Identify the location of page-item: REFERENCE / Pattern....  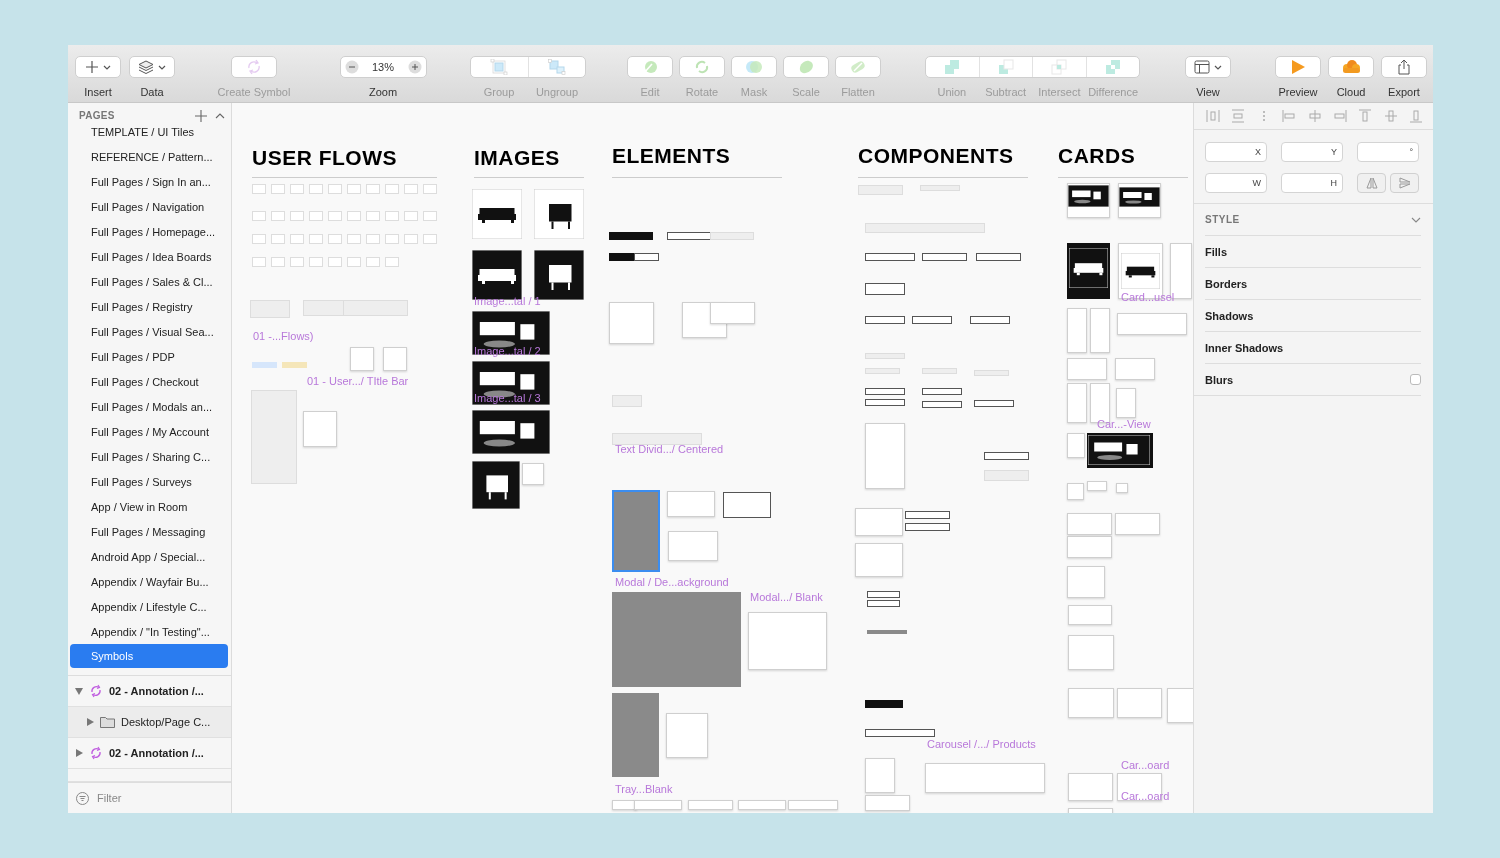
(149, 156).